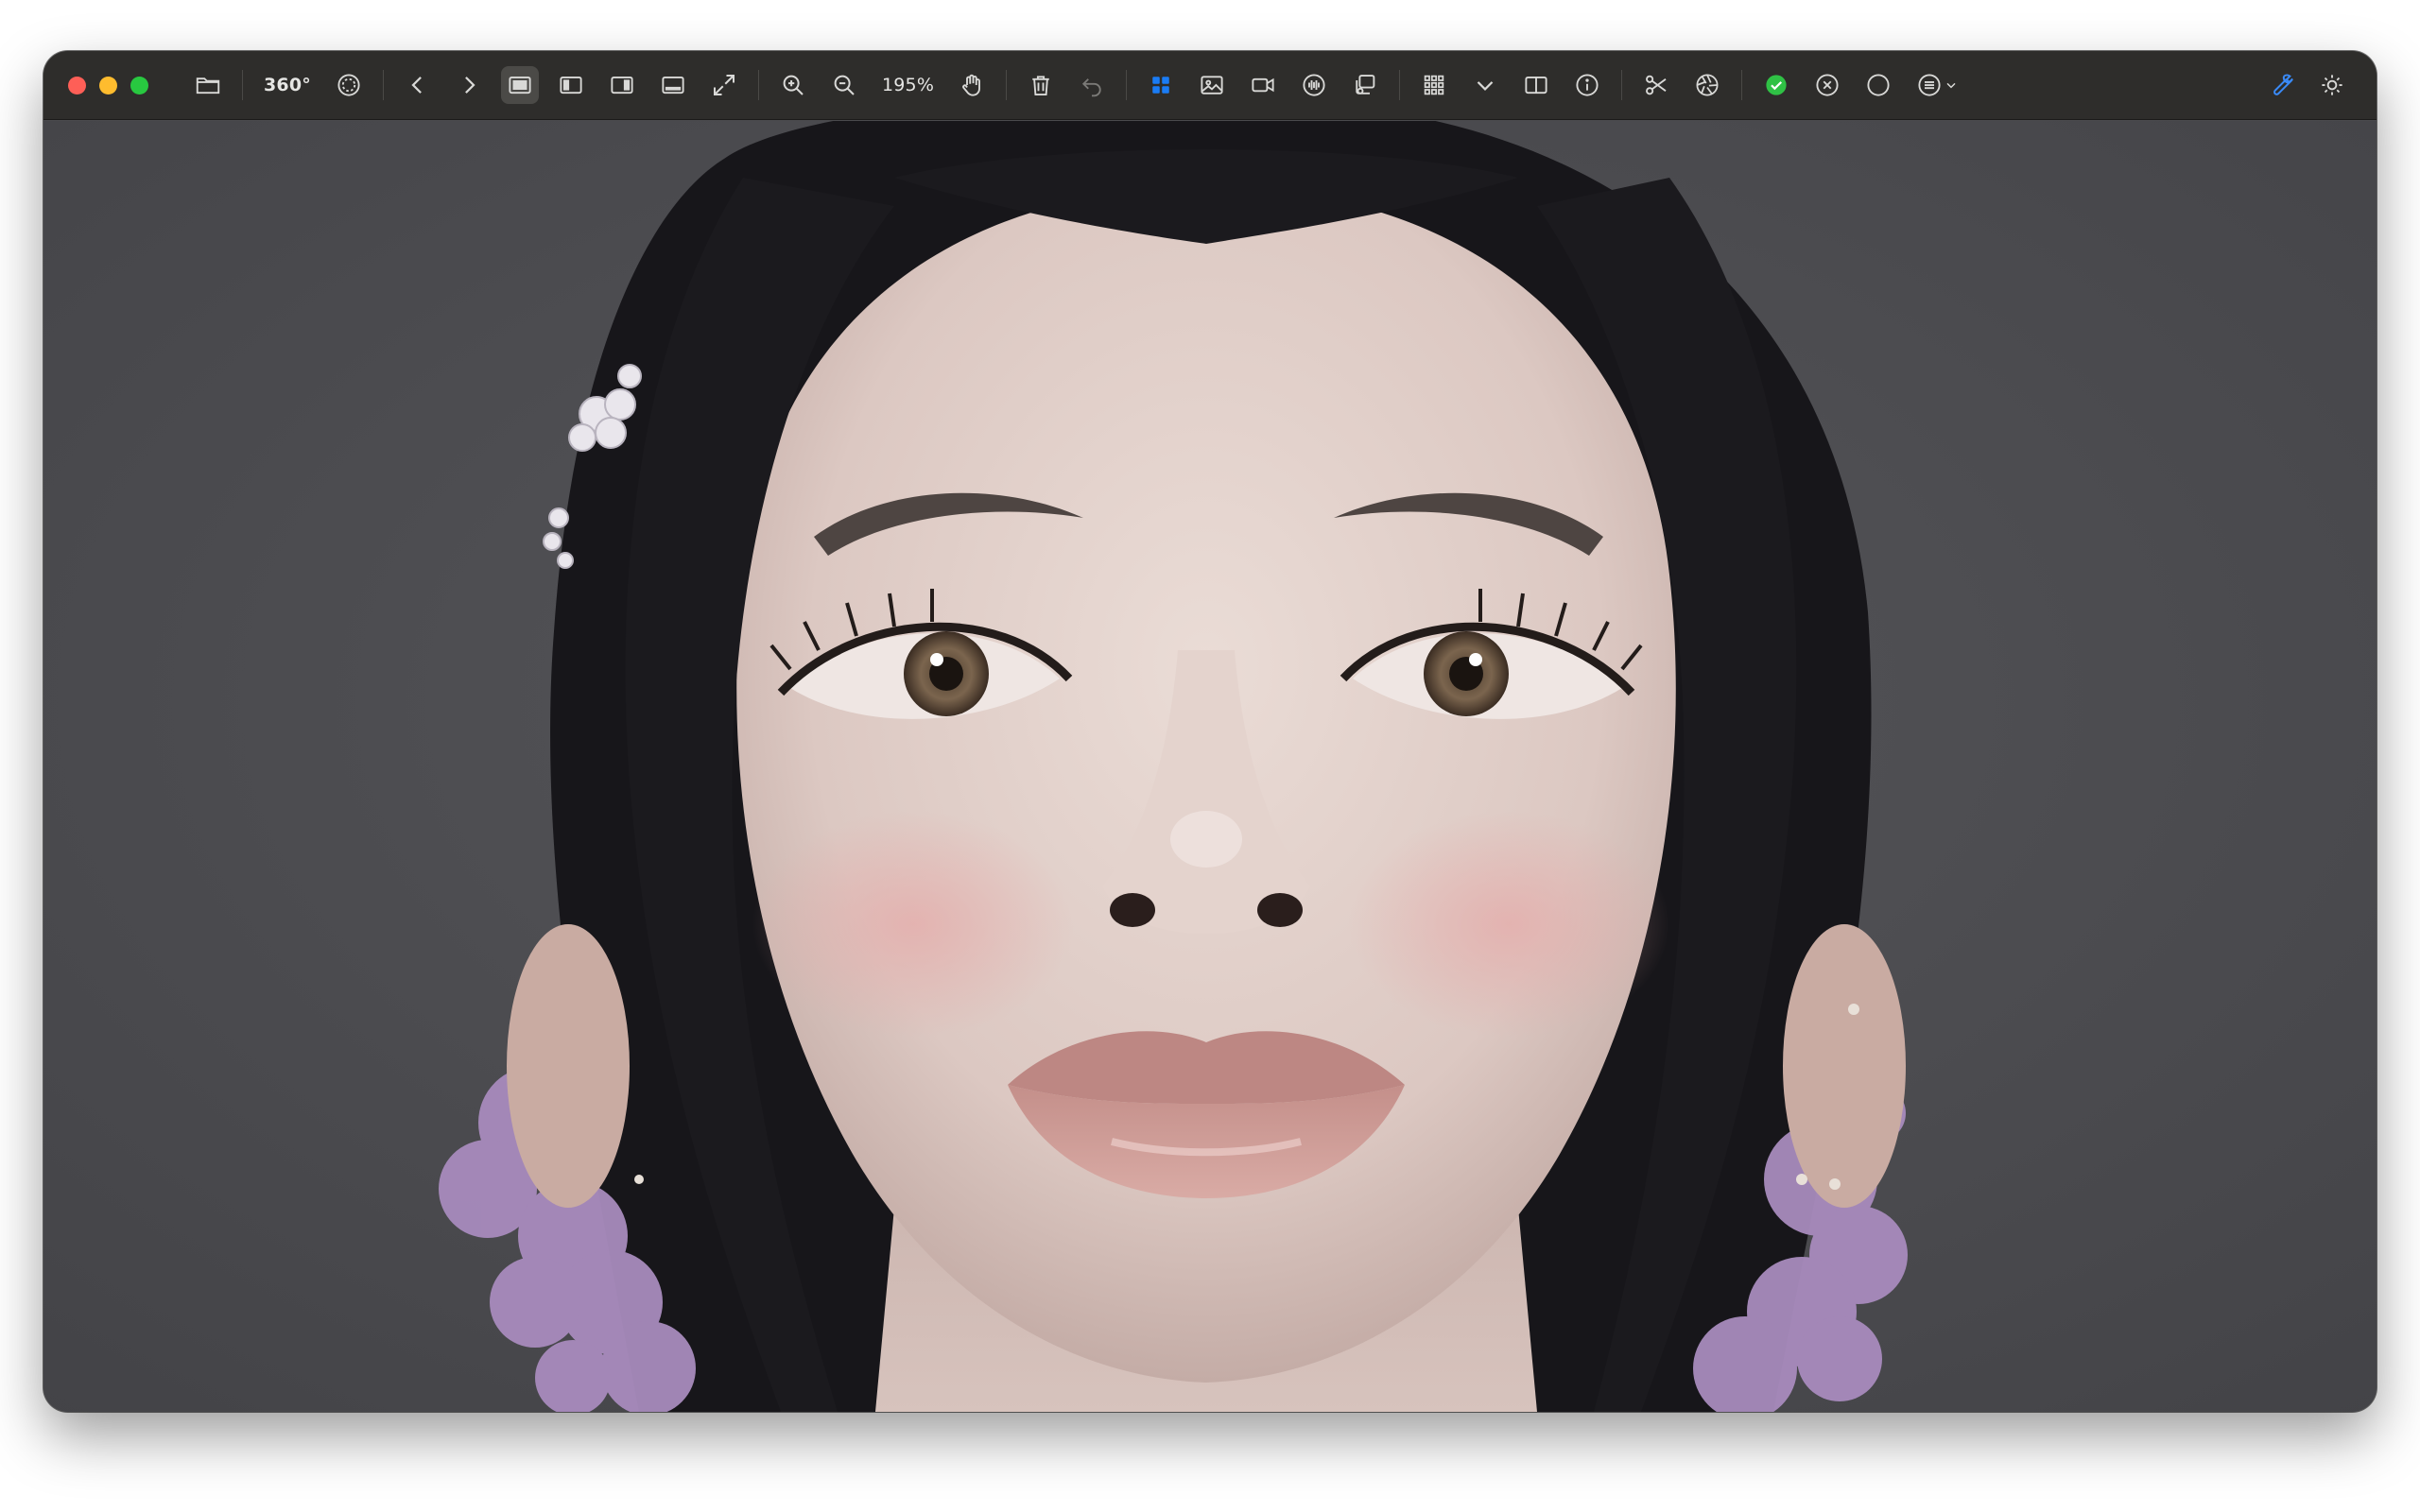  I want to click on approve-button, so click(1776, 85).